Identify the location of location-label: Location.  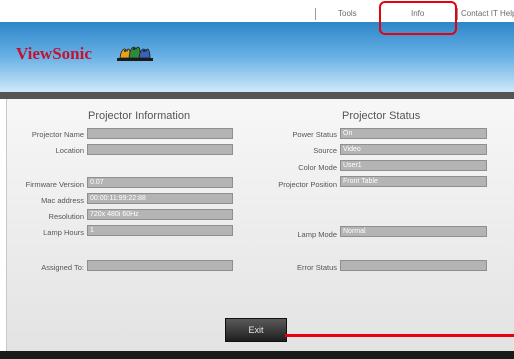
(69, 150).